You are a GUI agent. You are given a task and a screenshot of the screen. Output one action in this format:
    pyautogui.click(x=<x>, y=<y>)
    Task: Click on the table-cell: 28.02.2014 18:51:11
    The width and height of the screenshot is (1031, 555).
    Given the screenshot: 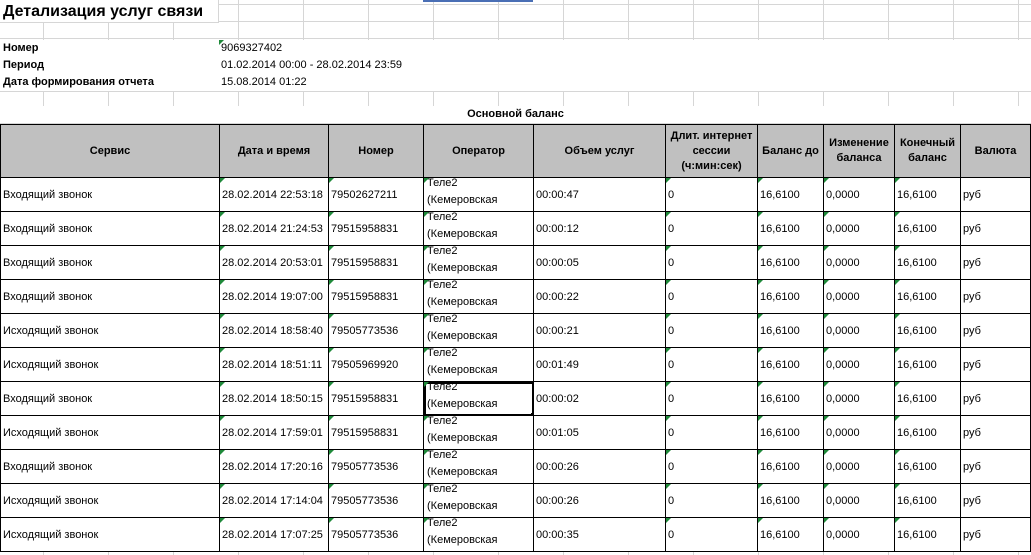 What is the action you would take?
    pyautogui.click(x=274, y=364)
    